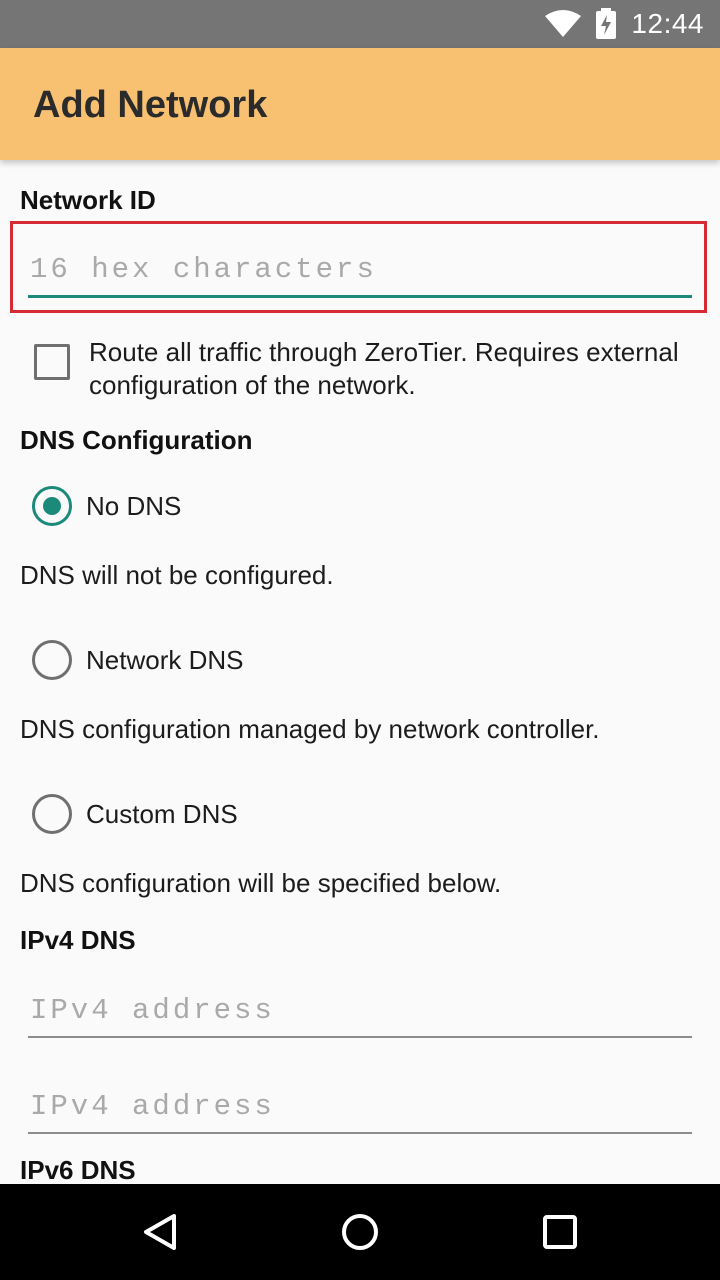  I want to click on battery-charging-icon, so click(606, 23).